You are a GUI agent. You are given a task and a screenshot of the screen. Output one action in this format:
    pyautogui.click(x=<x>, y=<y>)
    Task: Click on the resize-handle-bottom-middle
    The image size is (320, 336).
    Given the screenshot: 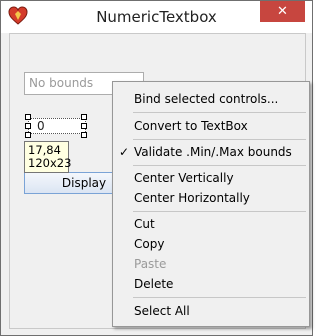 What is the action you would take?
    pyautogui.click(x=84, y=135)
    